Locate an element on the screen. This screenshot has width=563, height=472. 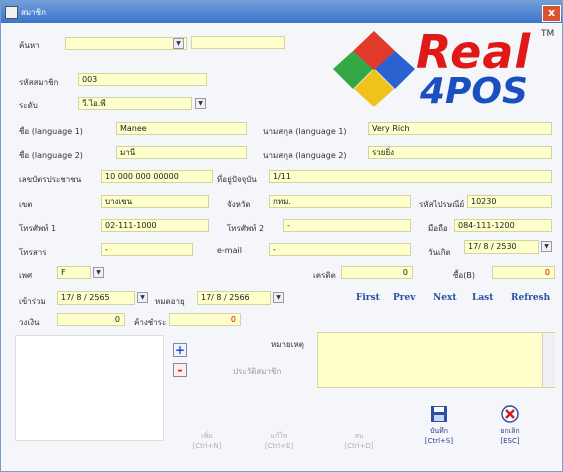
deposit-field: 0 is located at coordinates (91, 319).